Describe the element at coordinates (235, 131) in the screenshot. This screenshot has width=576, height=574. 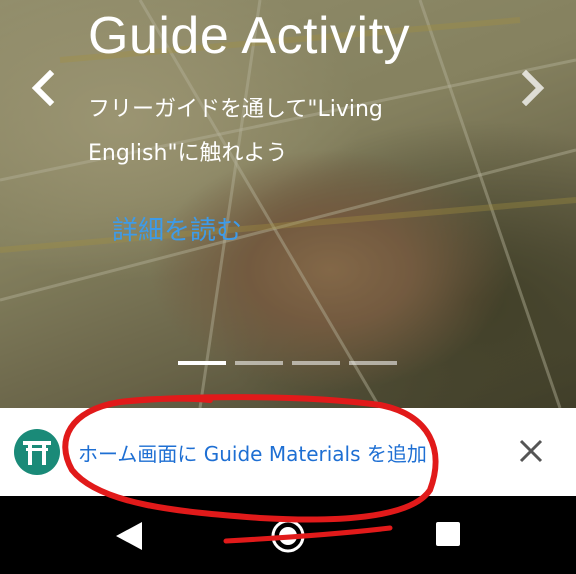
I see `hero-subtitle: フリーガイドを通して"Living English"に触れよう` at that location.